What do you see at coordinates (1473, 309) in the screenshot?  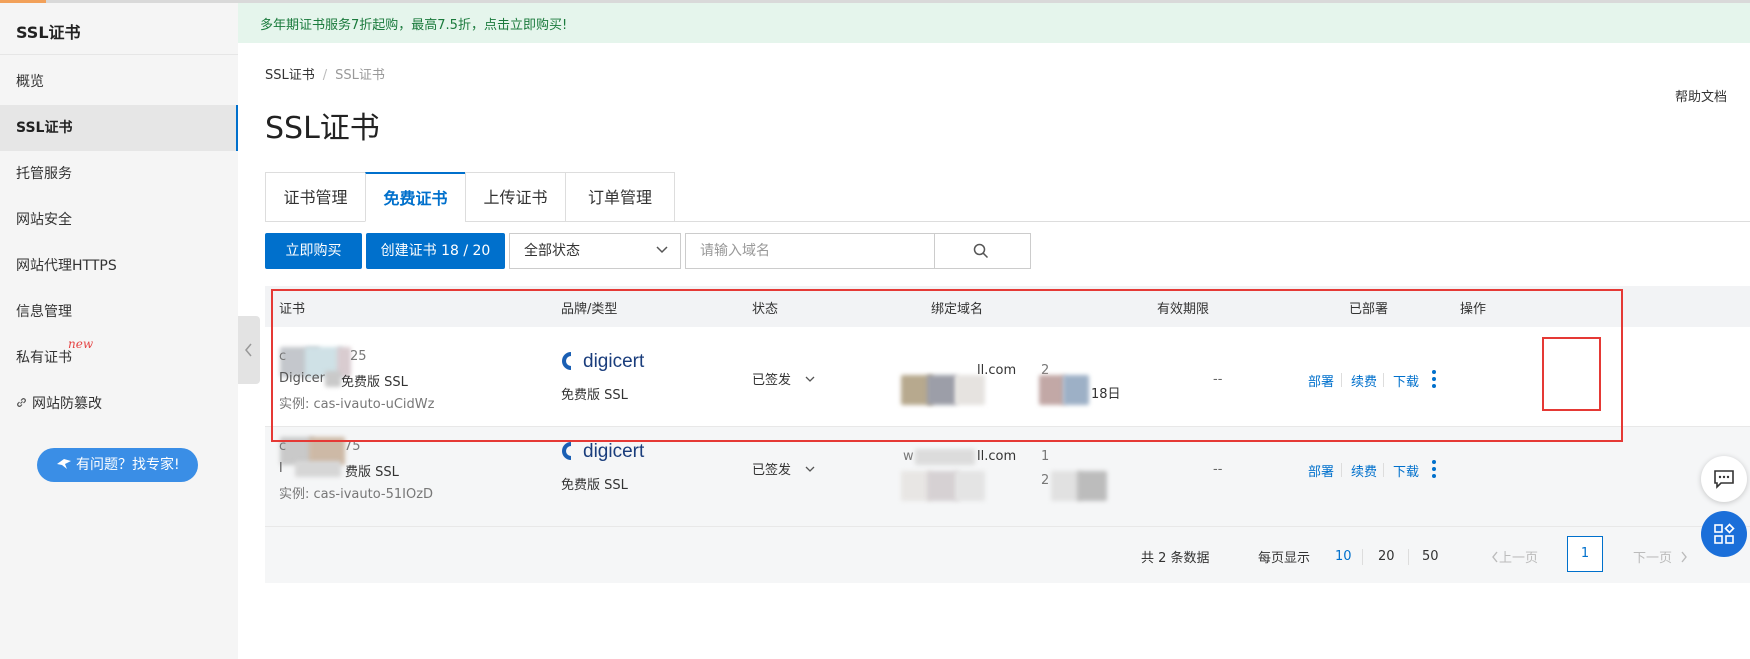 I see `column-header-actions: 操作` at bounding box center [1473, 309].